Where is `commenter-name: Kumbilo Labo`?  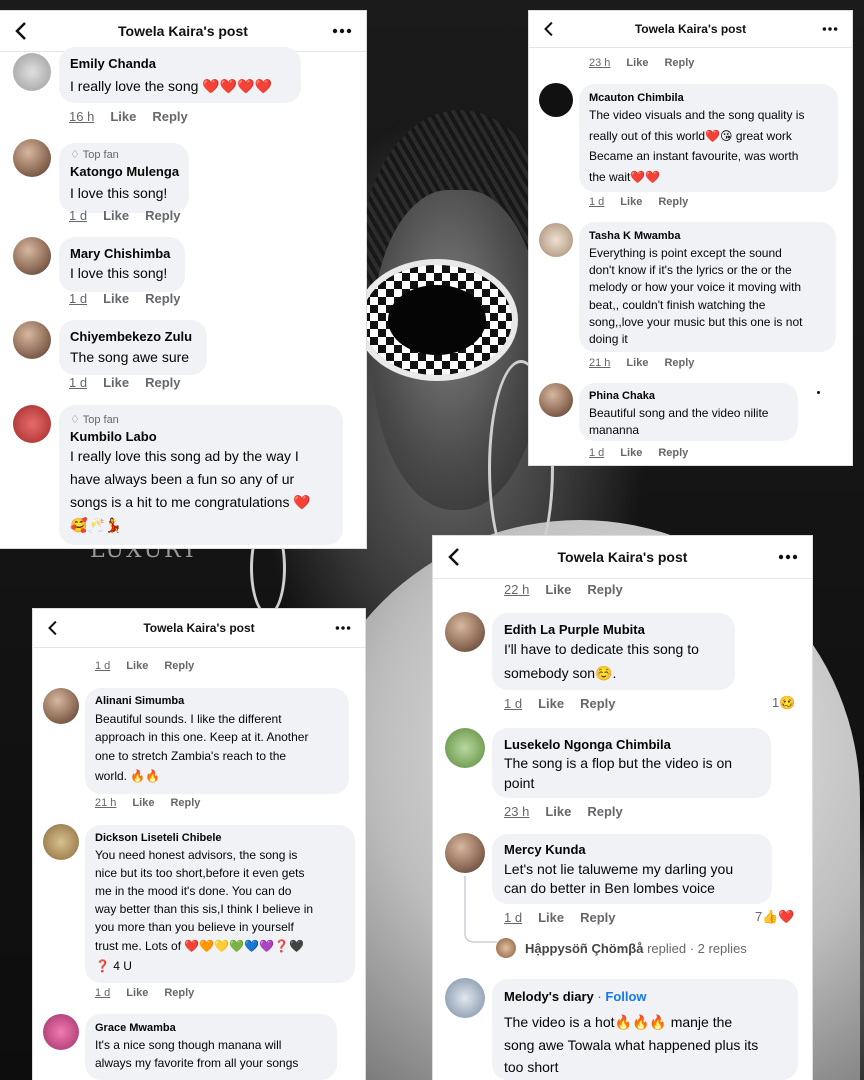 commenter-name: Kumbilo Labo is located at coordinates (113, 436).